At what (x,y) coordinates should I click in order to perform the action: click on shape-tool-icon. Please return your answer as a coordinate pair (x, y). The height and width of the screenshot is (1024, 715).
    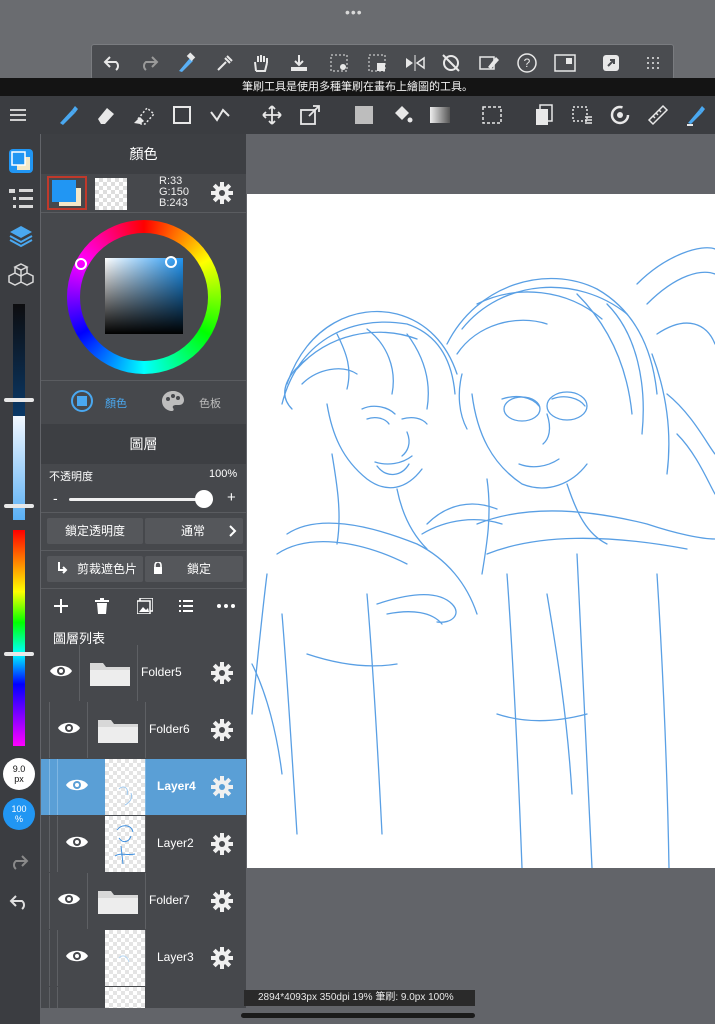
    Looking at the image, I should click on (182, 115).